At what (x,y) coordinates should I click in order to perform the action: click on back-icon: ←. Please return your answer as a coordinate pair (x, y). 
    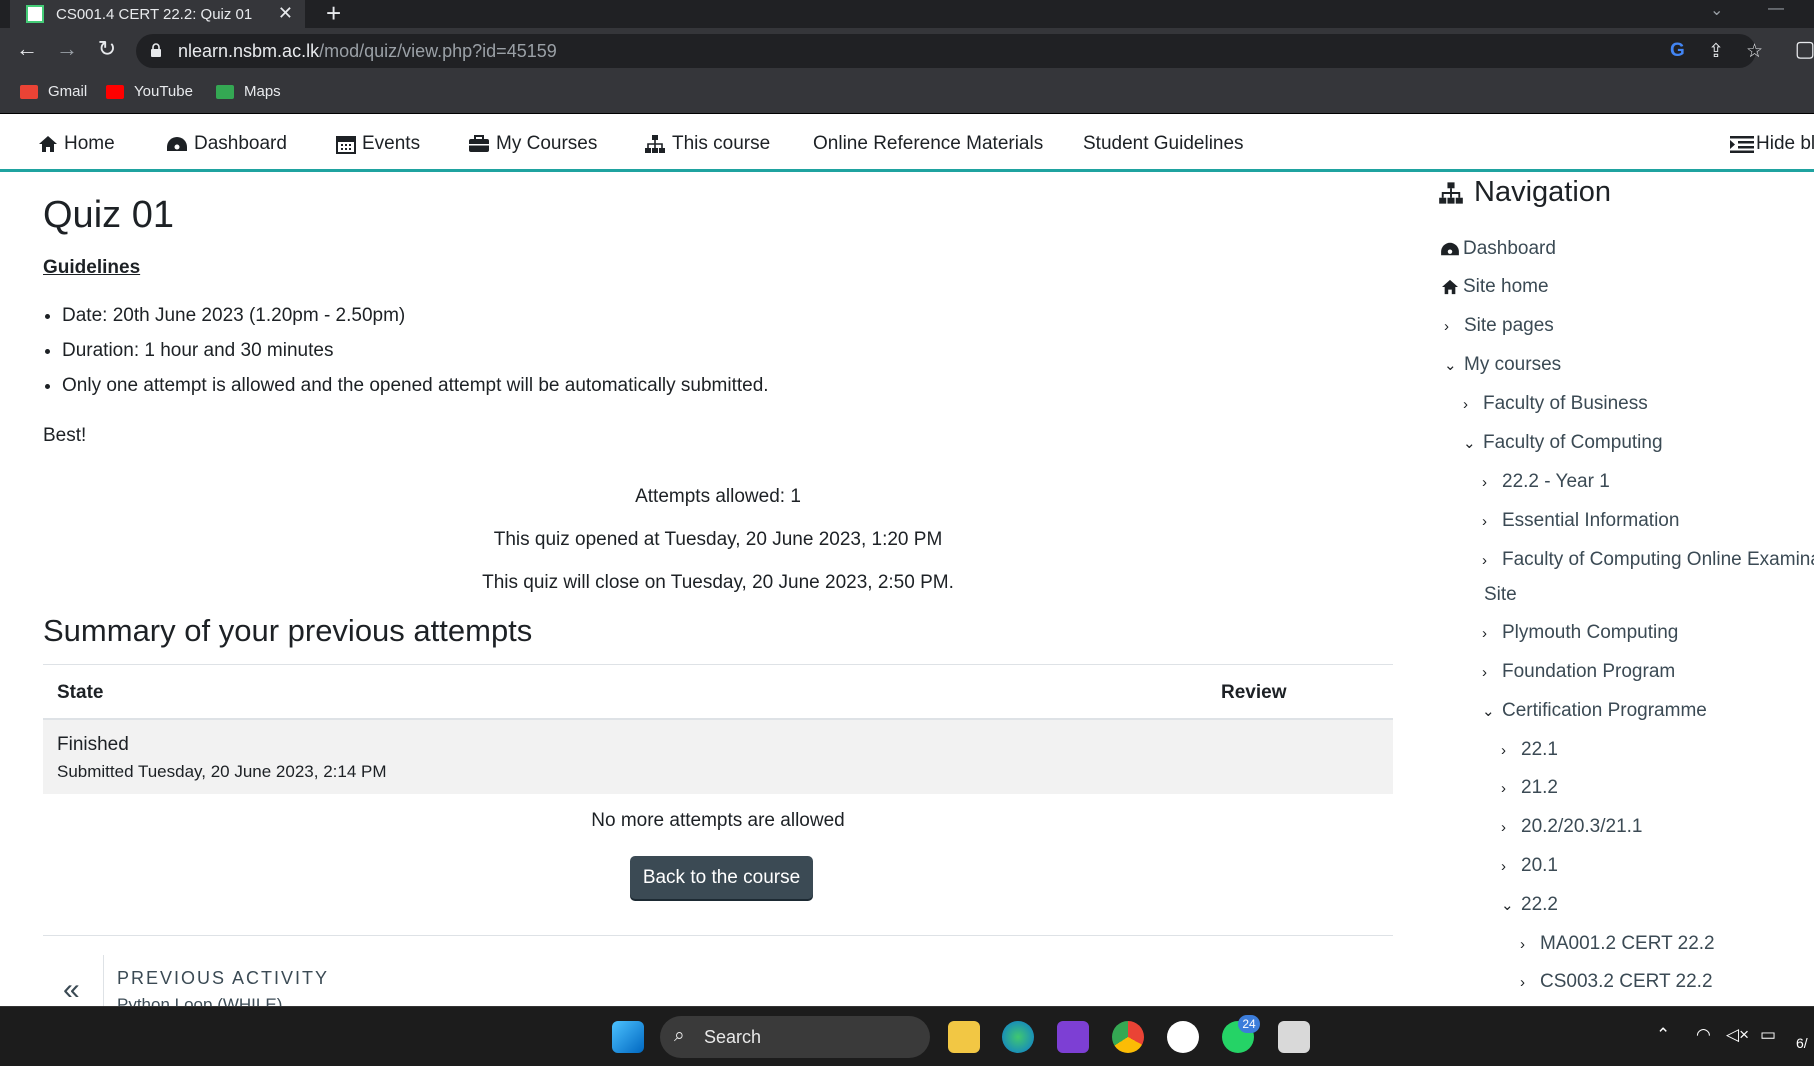
    Looking at the image, I should click on (27, 49).